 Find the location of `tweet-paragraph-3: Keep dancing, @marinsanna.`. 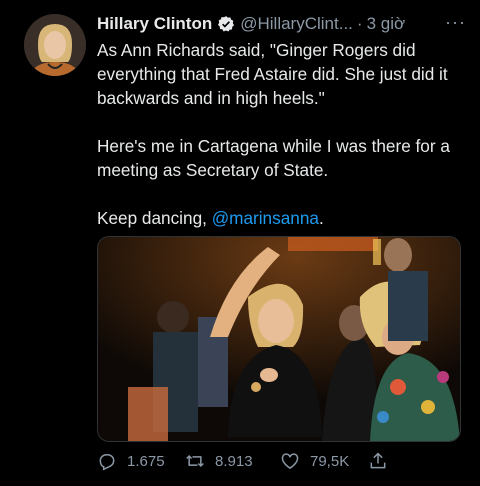

tweet-paragraph-3: Keep dancing, @marinsanna. is located at coordinates (283, 218).